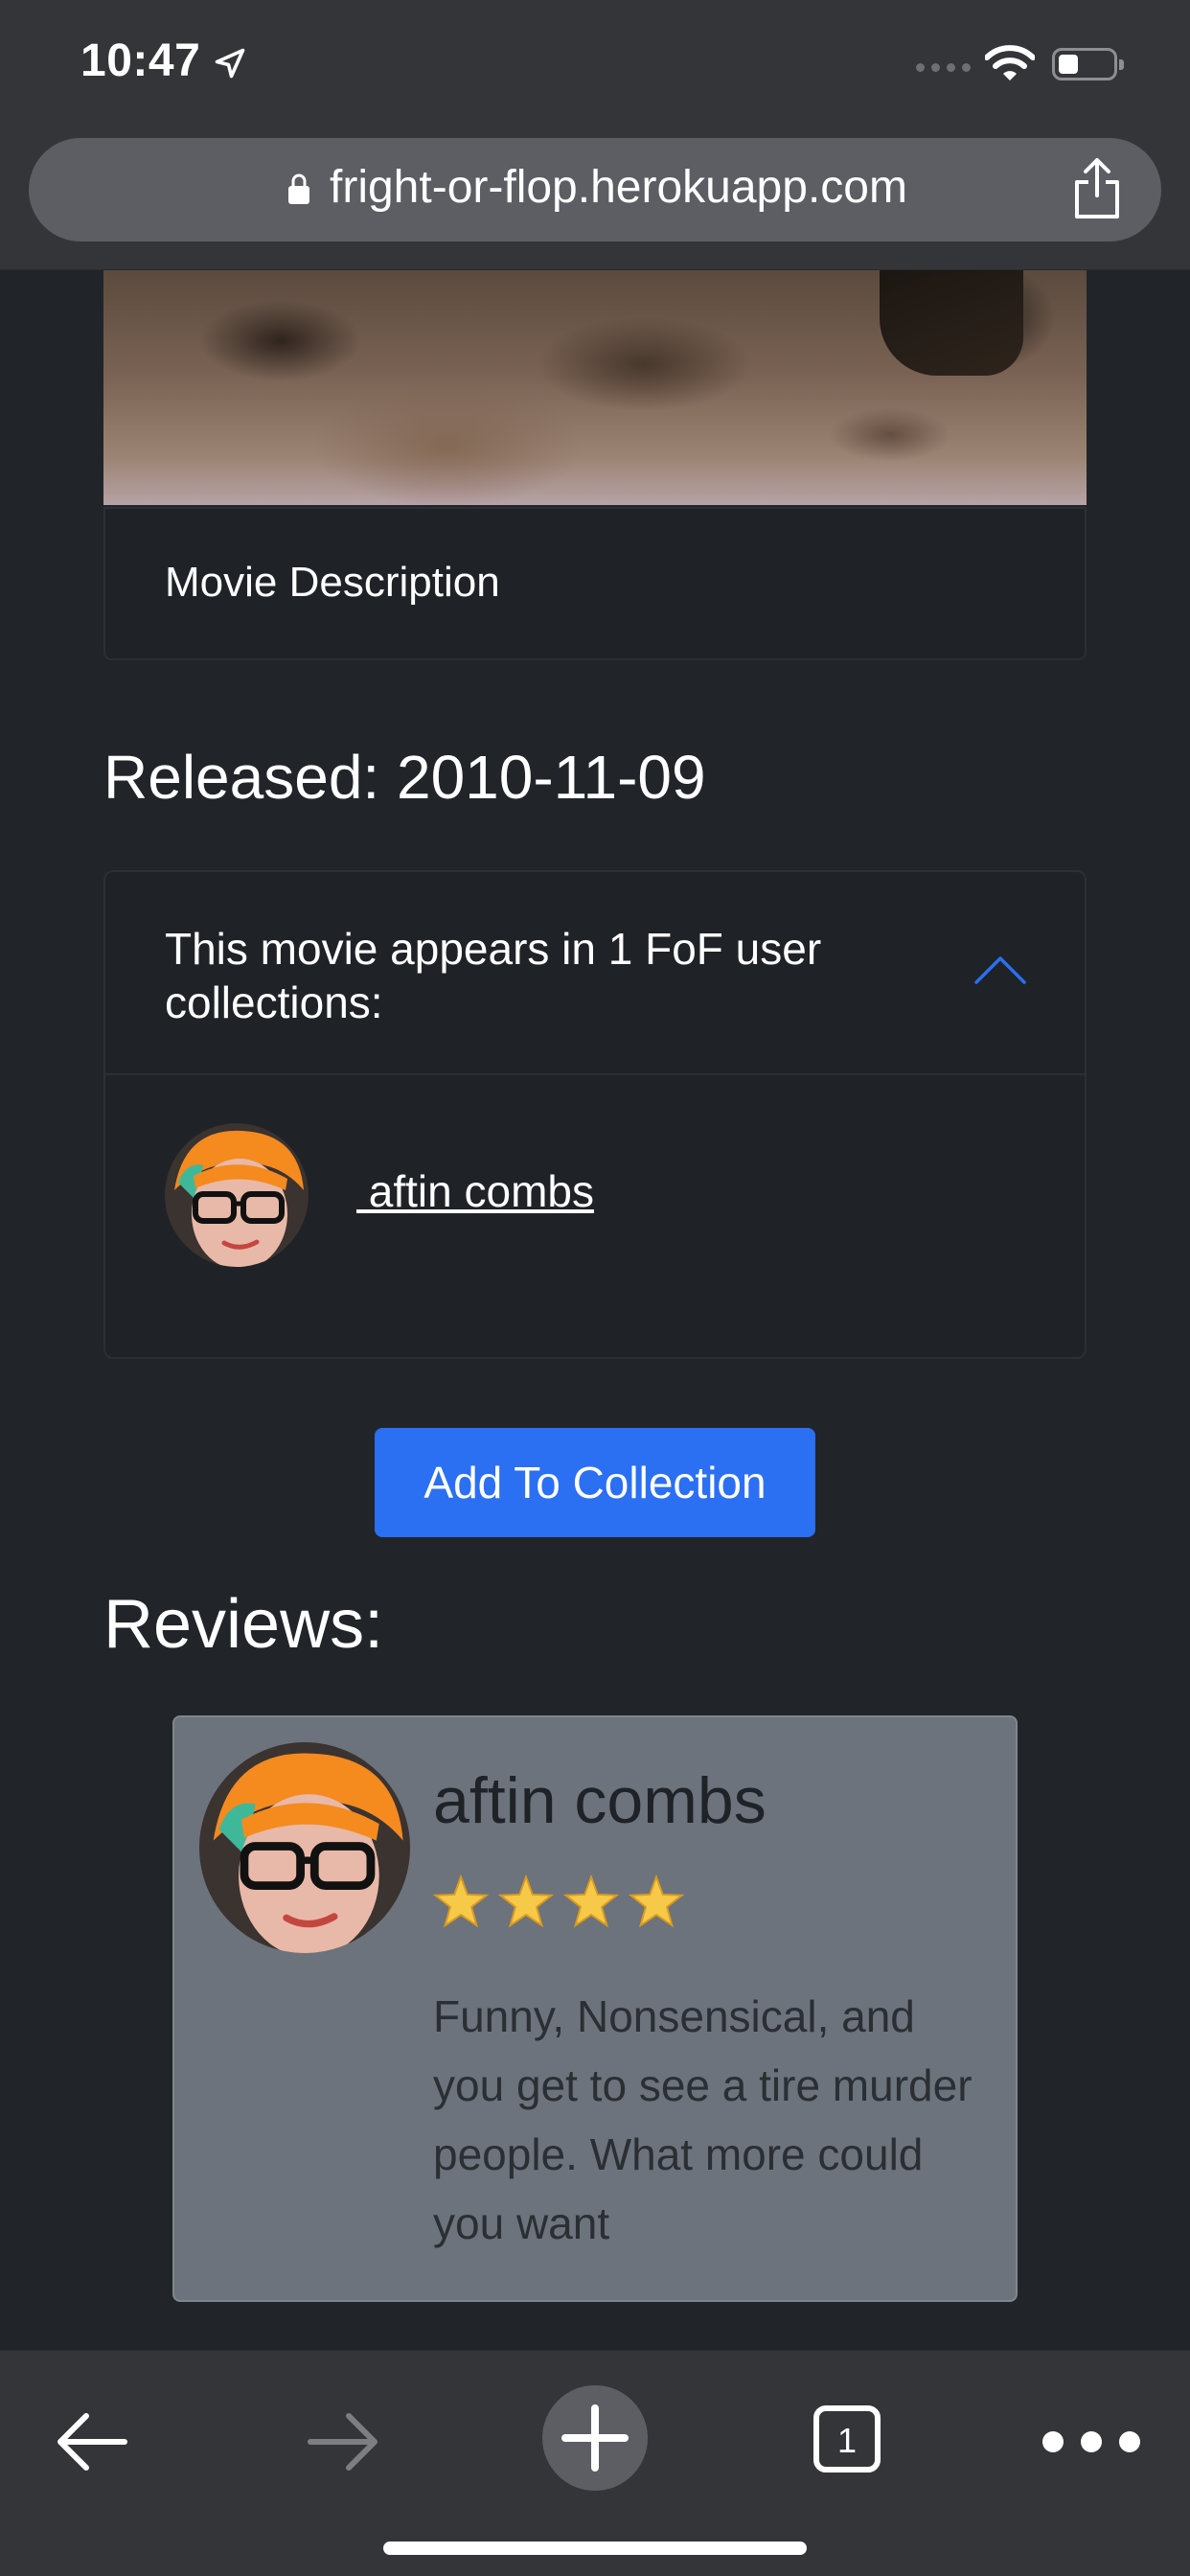 This screenshot has width=1190, height=2576. I want to click on location-arrow-icon, so click(230, 63).